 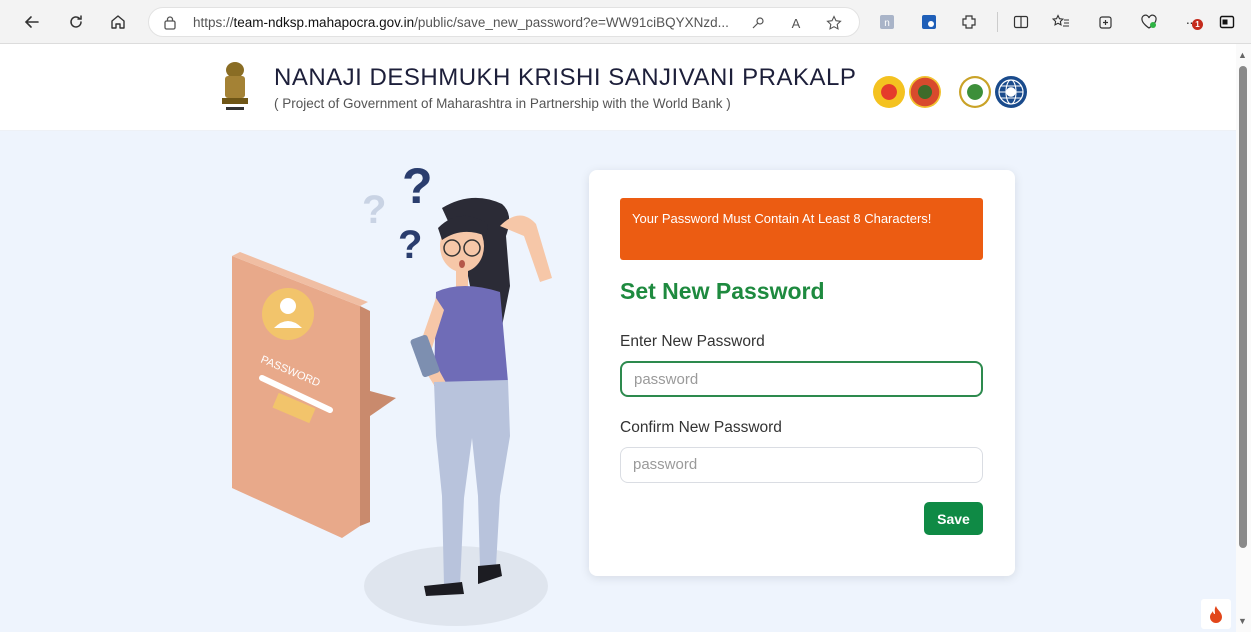 What do you see at coordinates (118, 22) in the screenshot?
I see `home-icon` at bounding box center [118, 22].